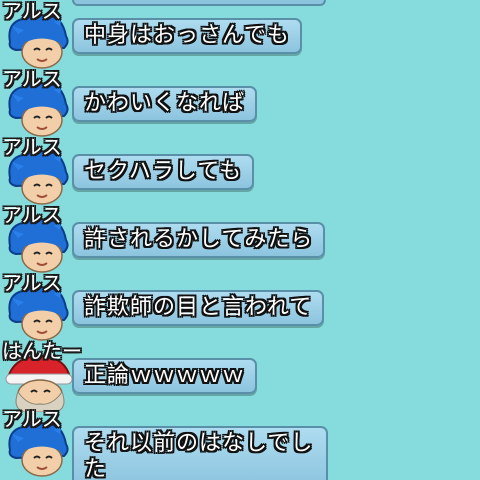 Image resolution: width=480 pixels, height=480 pixels. I want to click on message-text: かわいくなれば, so click(165, 103).